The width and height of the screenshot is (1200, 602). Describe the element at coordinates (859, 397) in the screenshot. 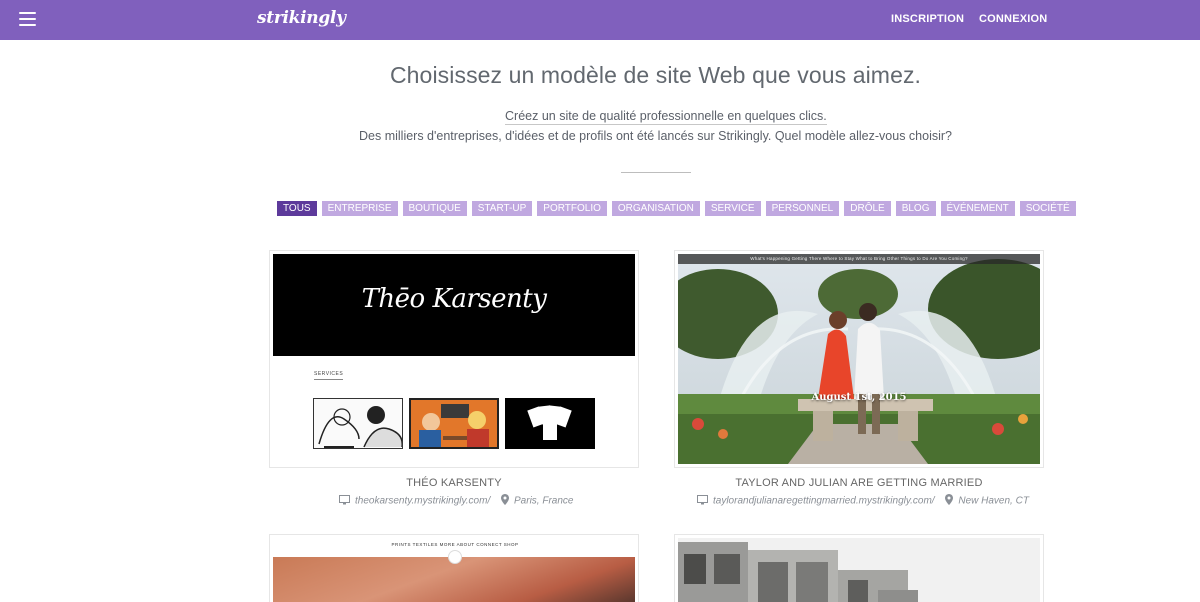

I see `preview-date: August 1st, 2015` at that location.